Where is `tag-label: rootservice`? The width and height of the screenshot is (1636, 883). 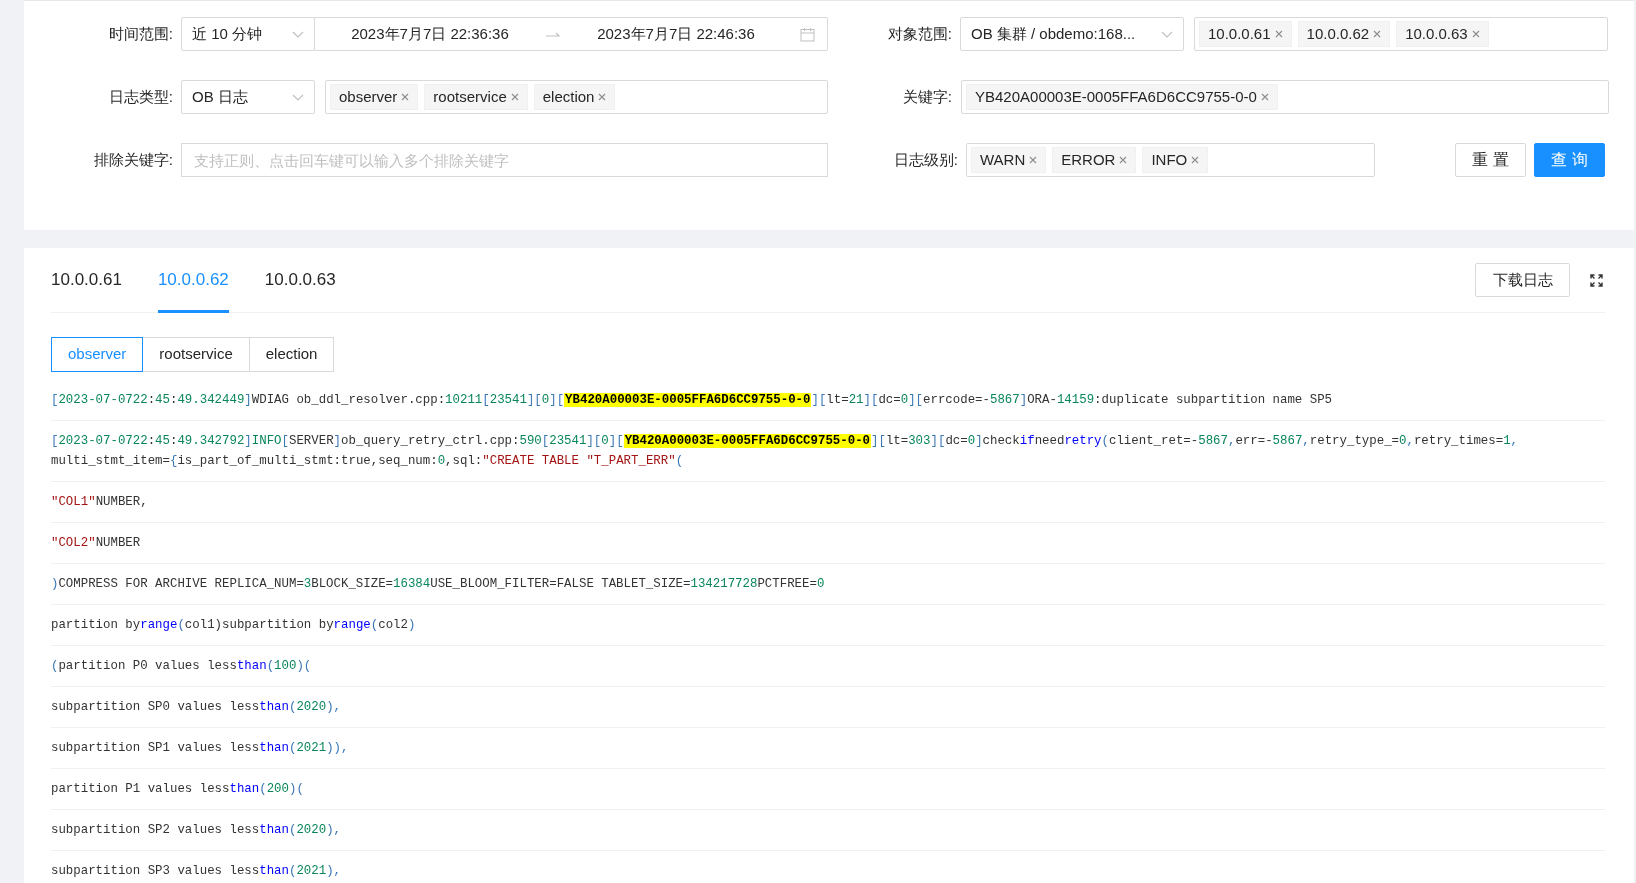 tag-label: rootservice is located at coordinates (470, 96).